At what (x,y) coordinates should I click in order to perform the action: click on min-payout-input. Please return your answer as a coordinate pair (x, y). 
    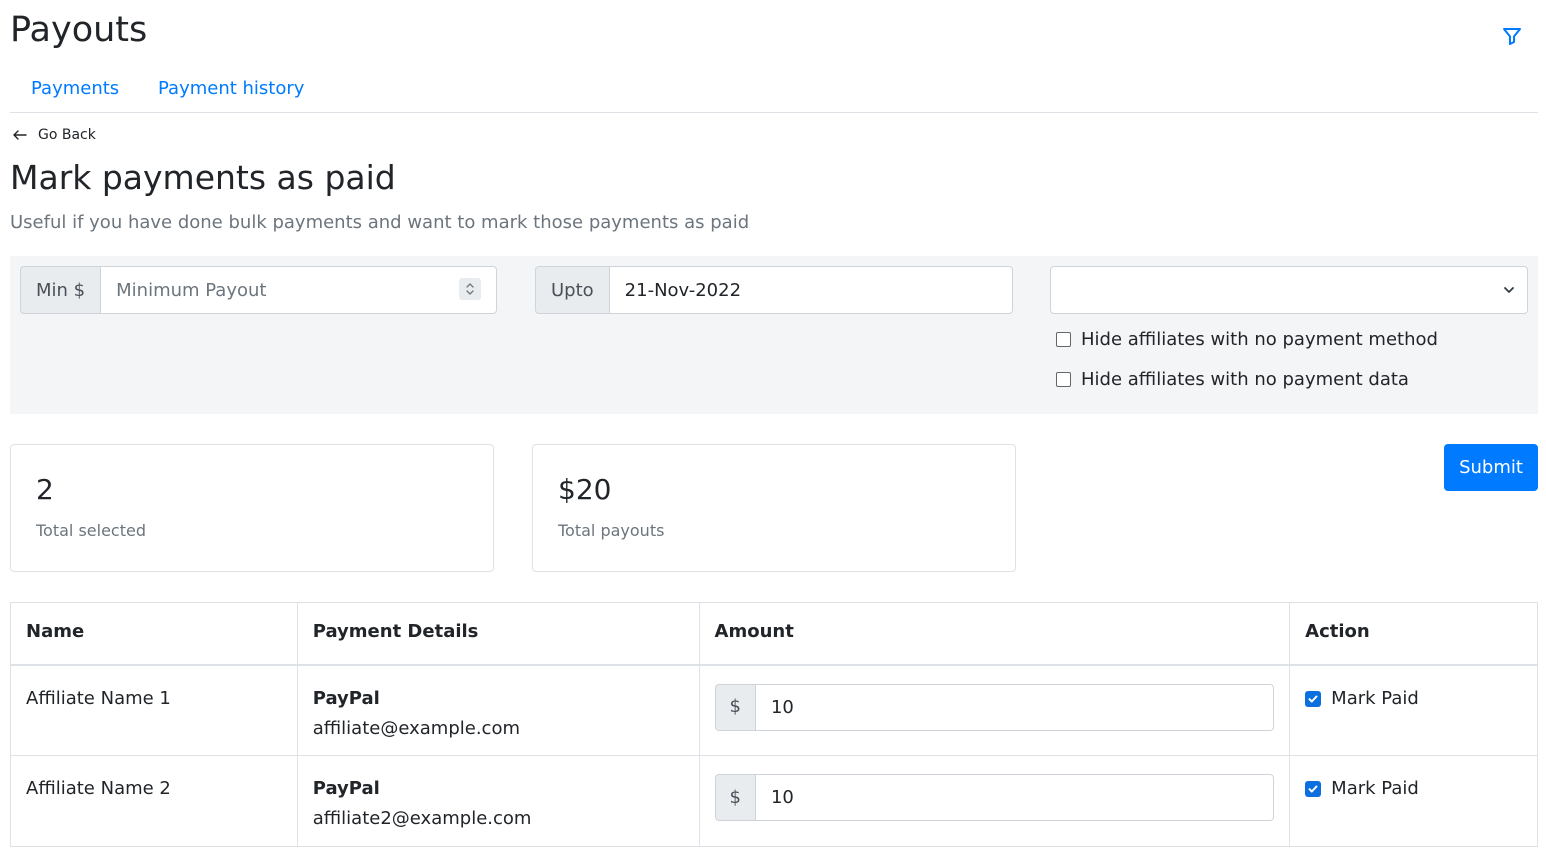
    Looking at the image, I should click on (298, 290).